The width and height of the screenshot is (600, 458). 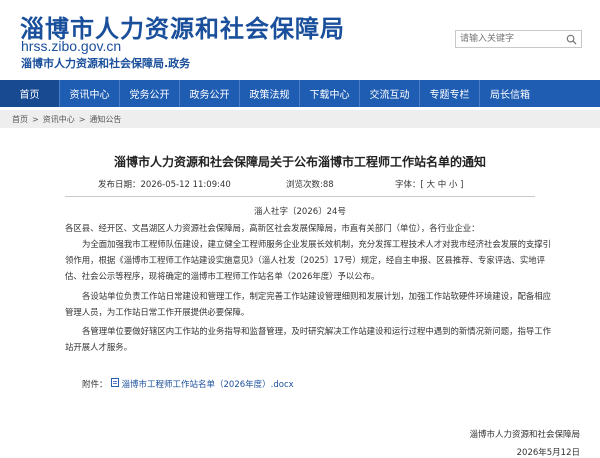 I want to click on nav-item-downloads: 下载中心, so click(x=330, y=93).